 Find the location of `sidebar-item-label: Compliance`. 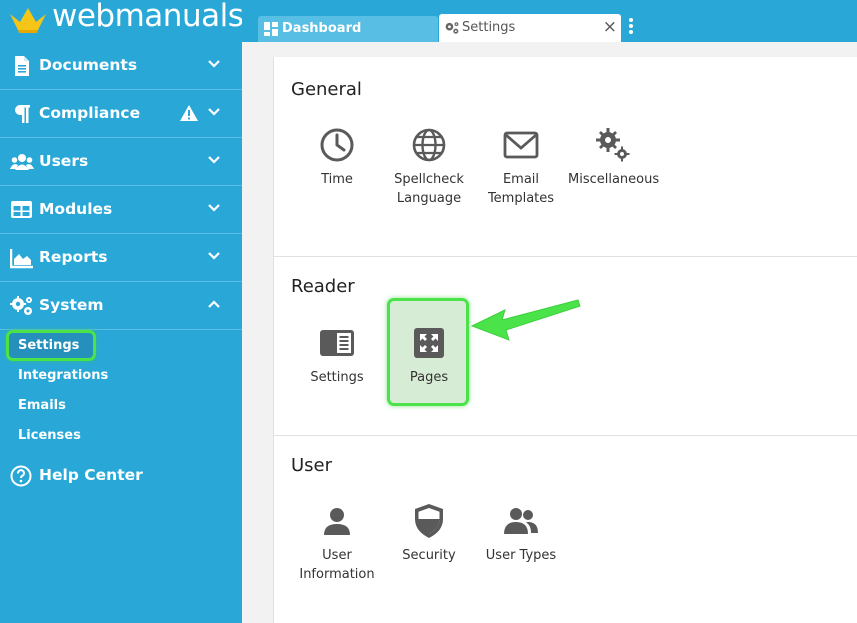

sidebar-item-label: Compliance is located at coordinates (90, 113).